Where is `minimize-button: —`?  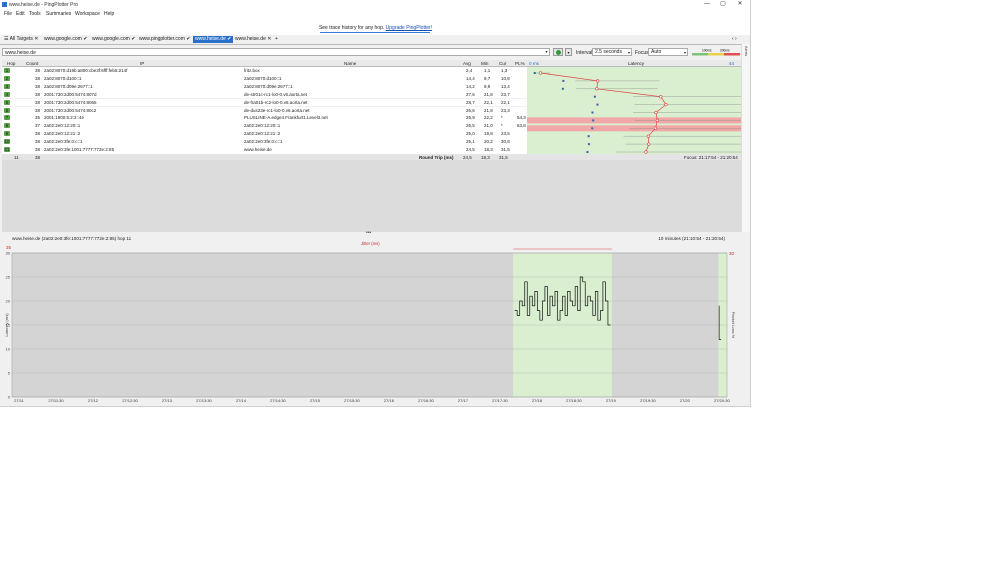
minimize-button: — is located at coordinates (707, 4).